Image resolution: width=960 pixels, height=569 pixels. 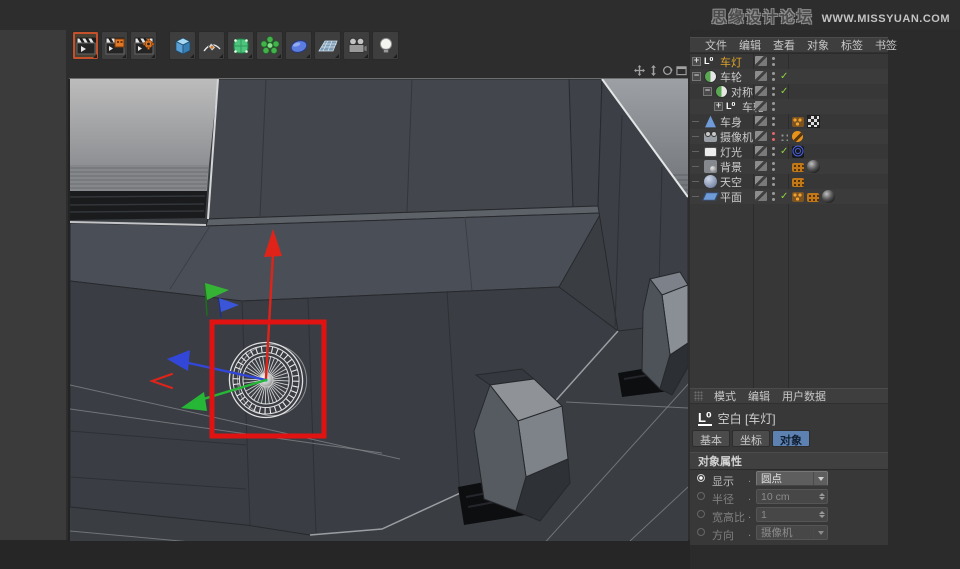 I want to click on attribute-tab: 基本, so click(x=711, y=438).